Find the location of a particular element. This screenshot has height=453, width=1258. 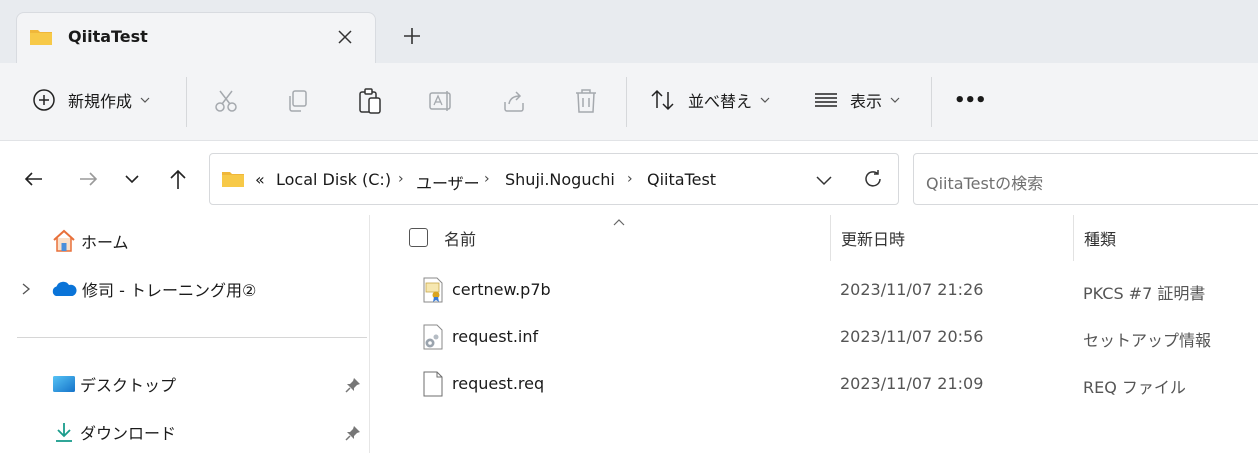

plus-circle-icon is located at coordinates (44, 100).